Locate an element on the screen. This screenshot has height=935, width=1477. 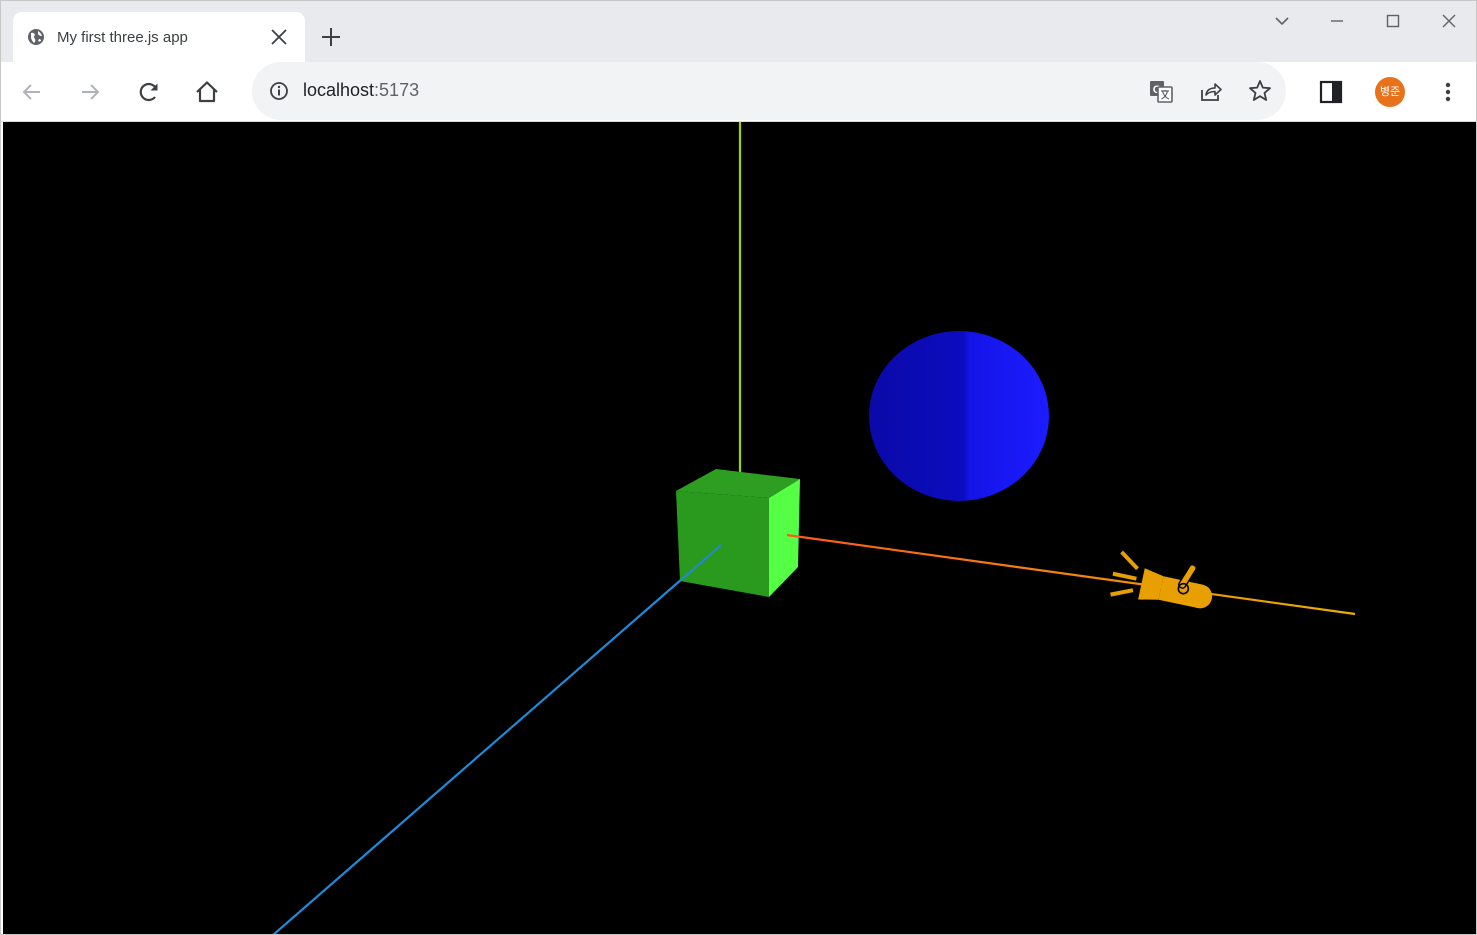
toolbar: localhost:5173 G 병준 is located at coordinates (738, 92).